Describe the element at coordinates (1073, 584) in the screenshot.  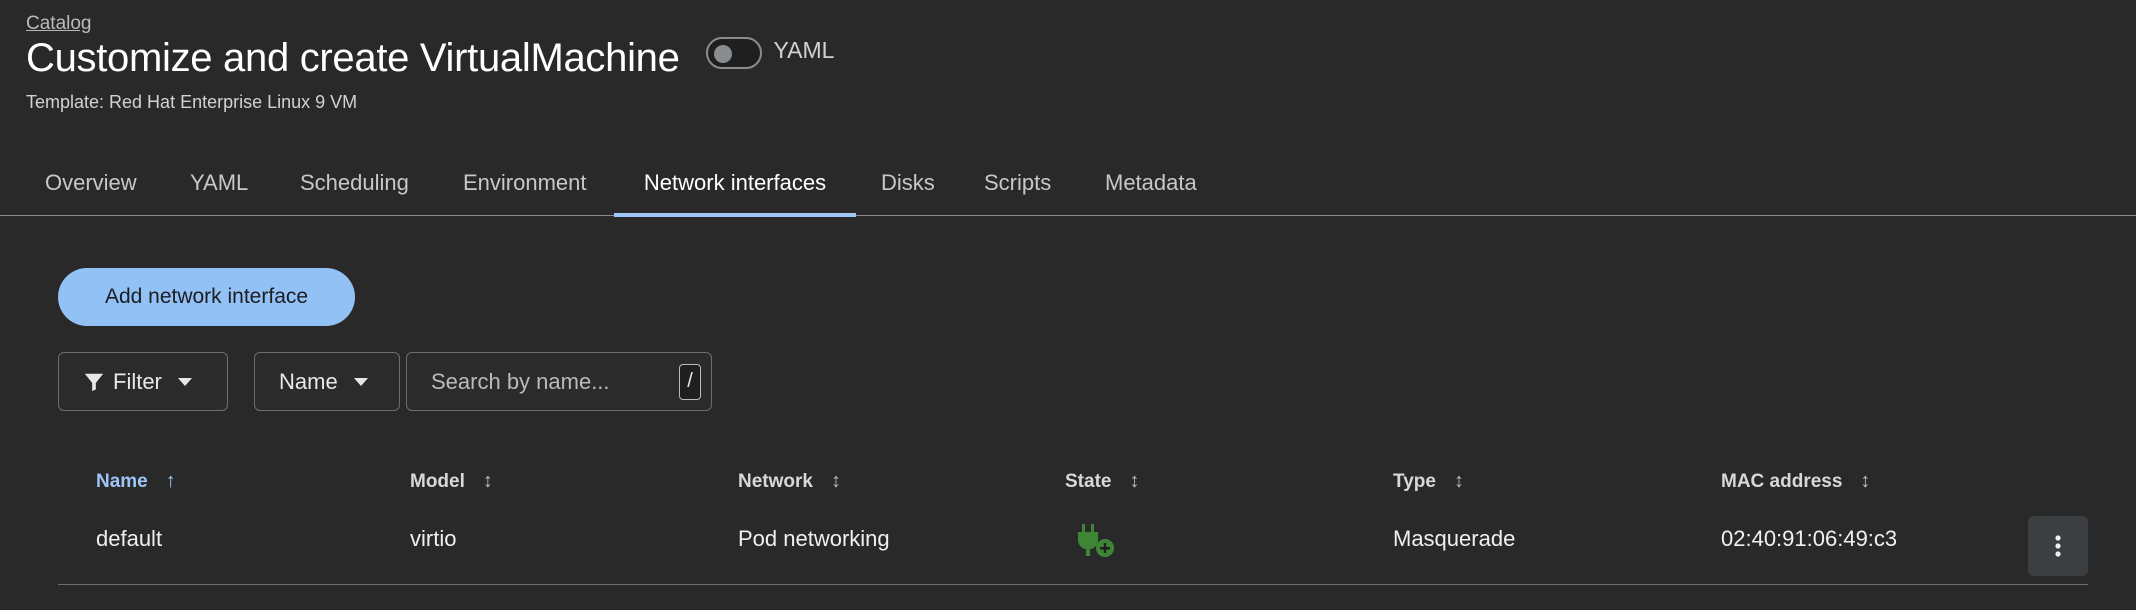
I see `row-divider` at that location.